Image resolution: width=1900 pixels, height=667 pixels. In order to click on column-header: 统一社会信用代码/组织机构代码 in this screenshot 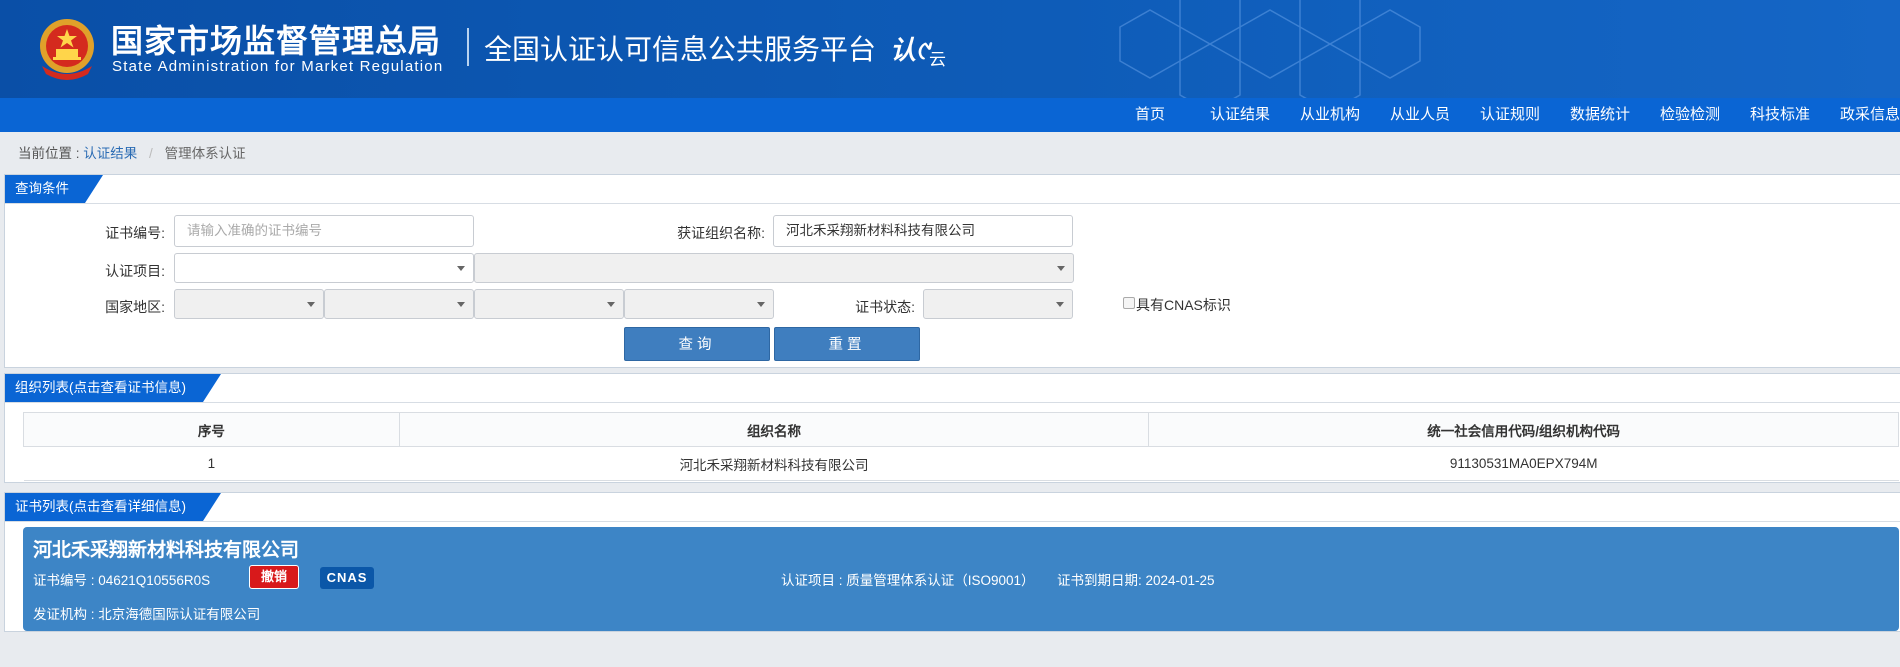, I will do `click(1523, 429)`.